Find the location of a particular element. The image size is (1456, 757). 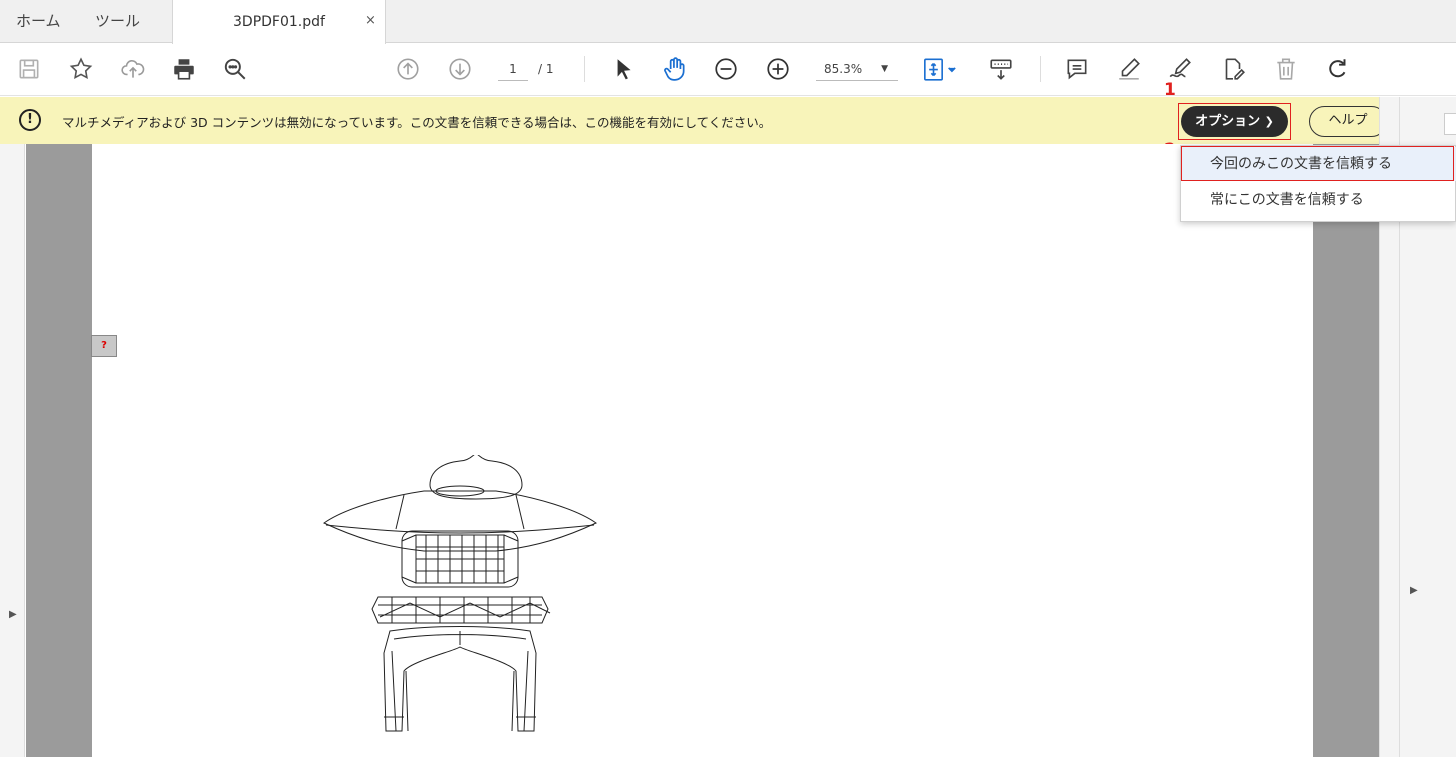

toolbar: 1 / 1 85.3% ▼ is located at coordinates (728, 70).